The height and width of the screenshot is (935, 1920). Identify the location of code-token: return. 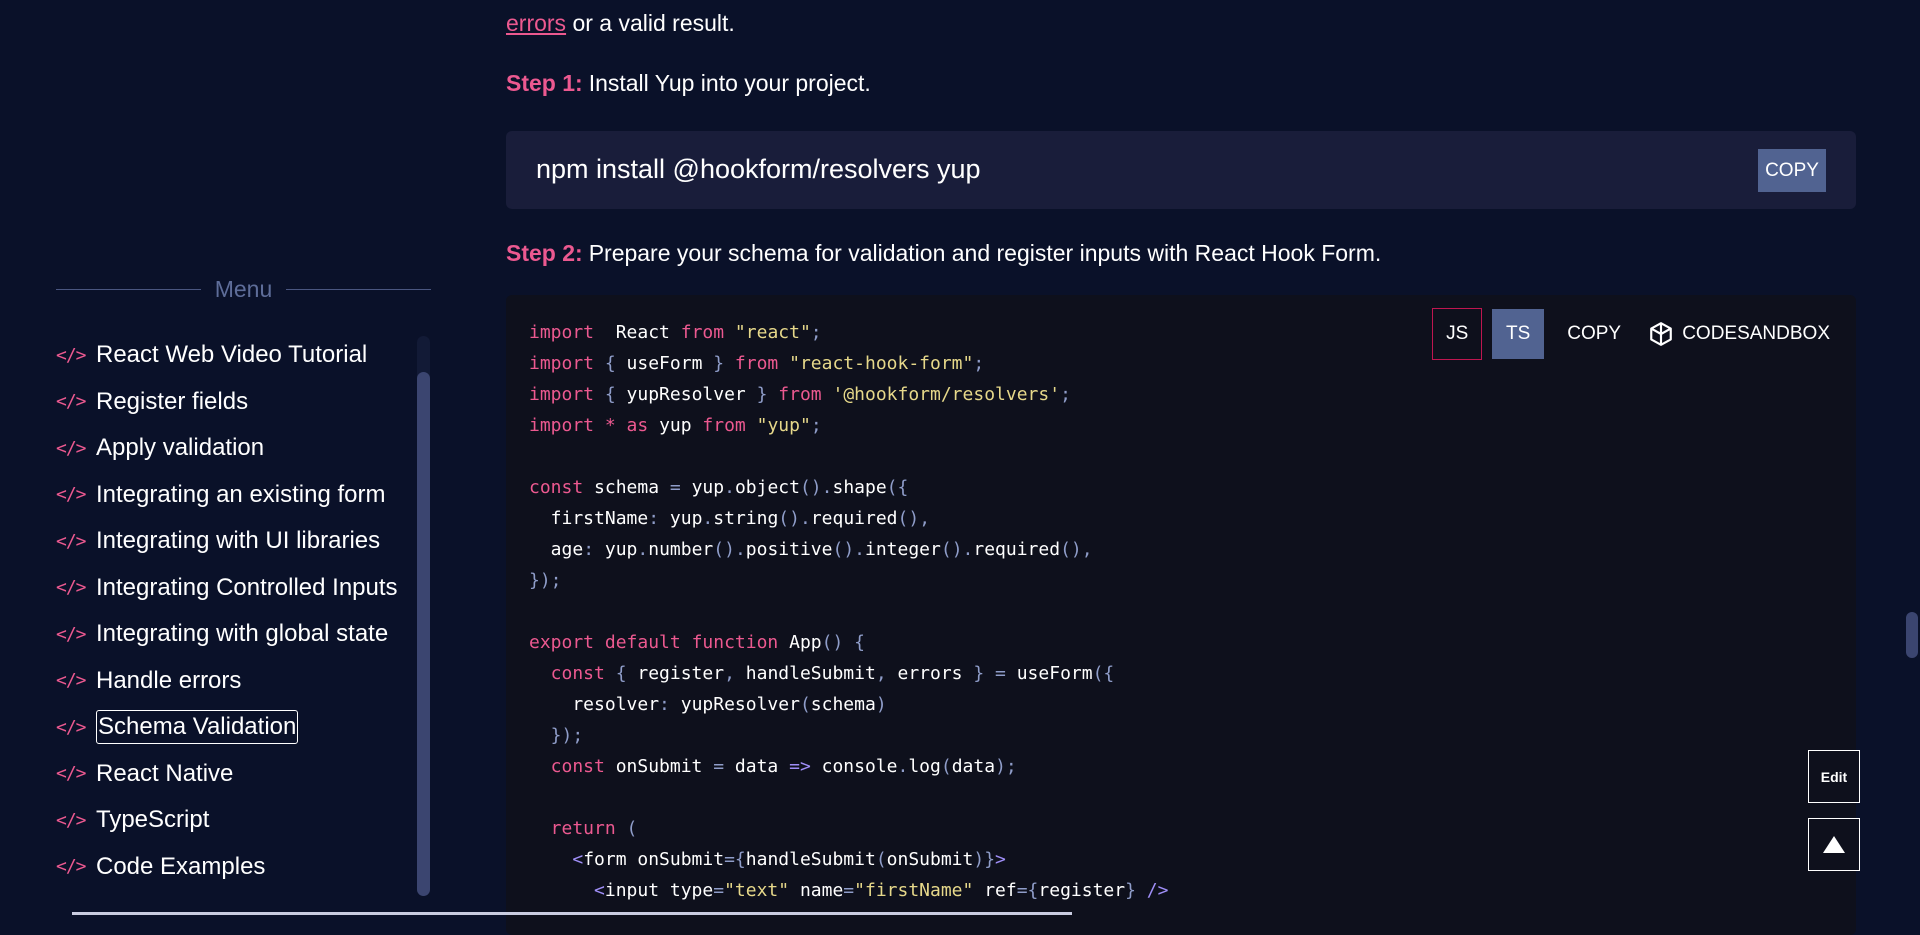
(572, 828).